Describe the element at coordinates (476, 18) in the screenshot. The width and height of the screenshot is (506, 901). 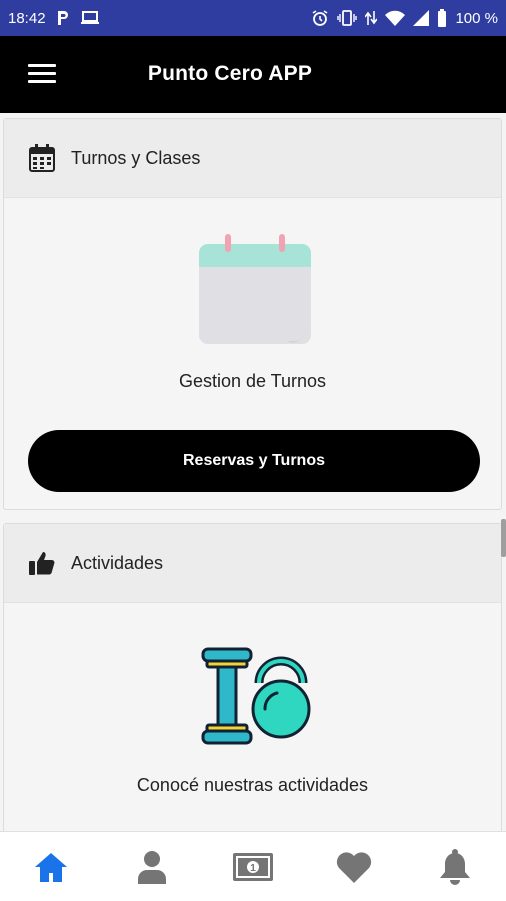
I see `battery-percent: 100 %` at that location.